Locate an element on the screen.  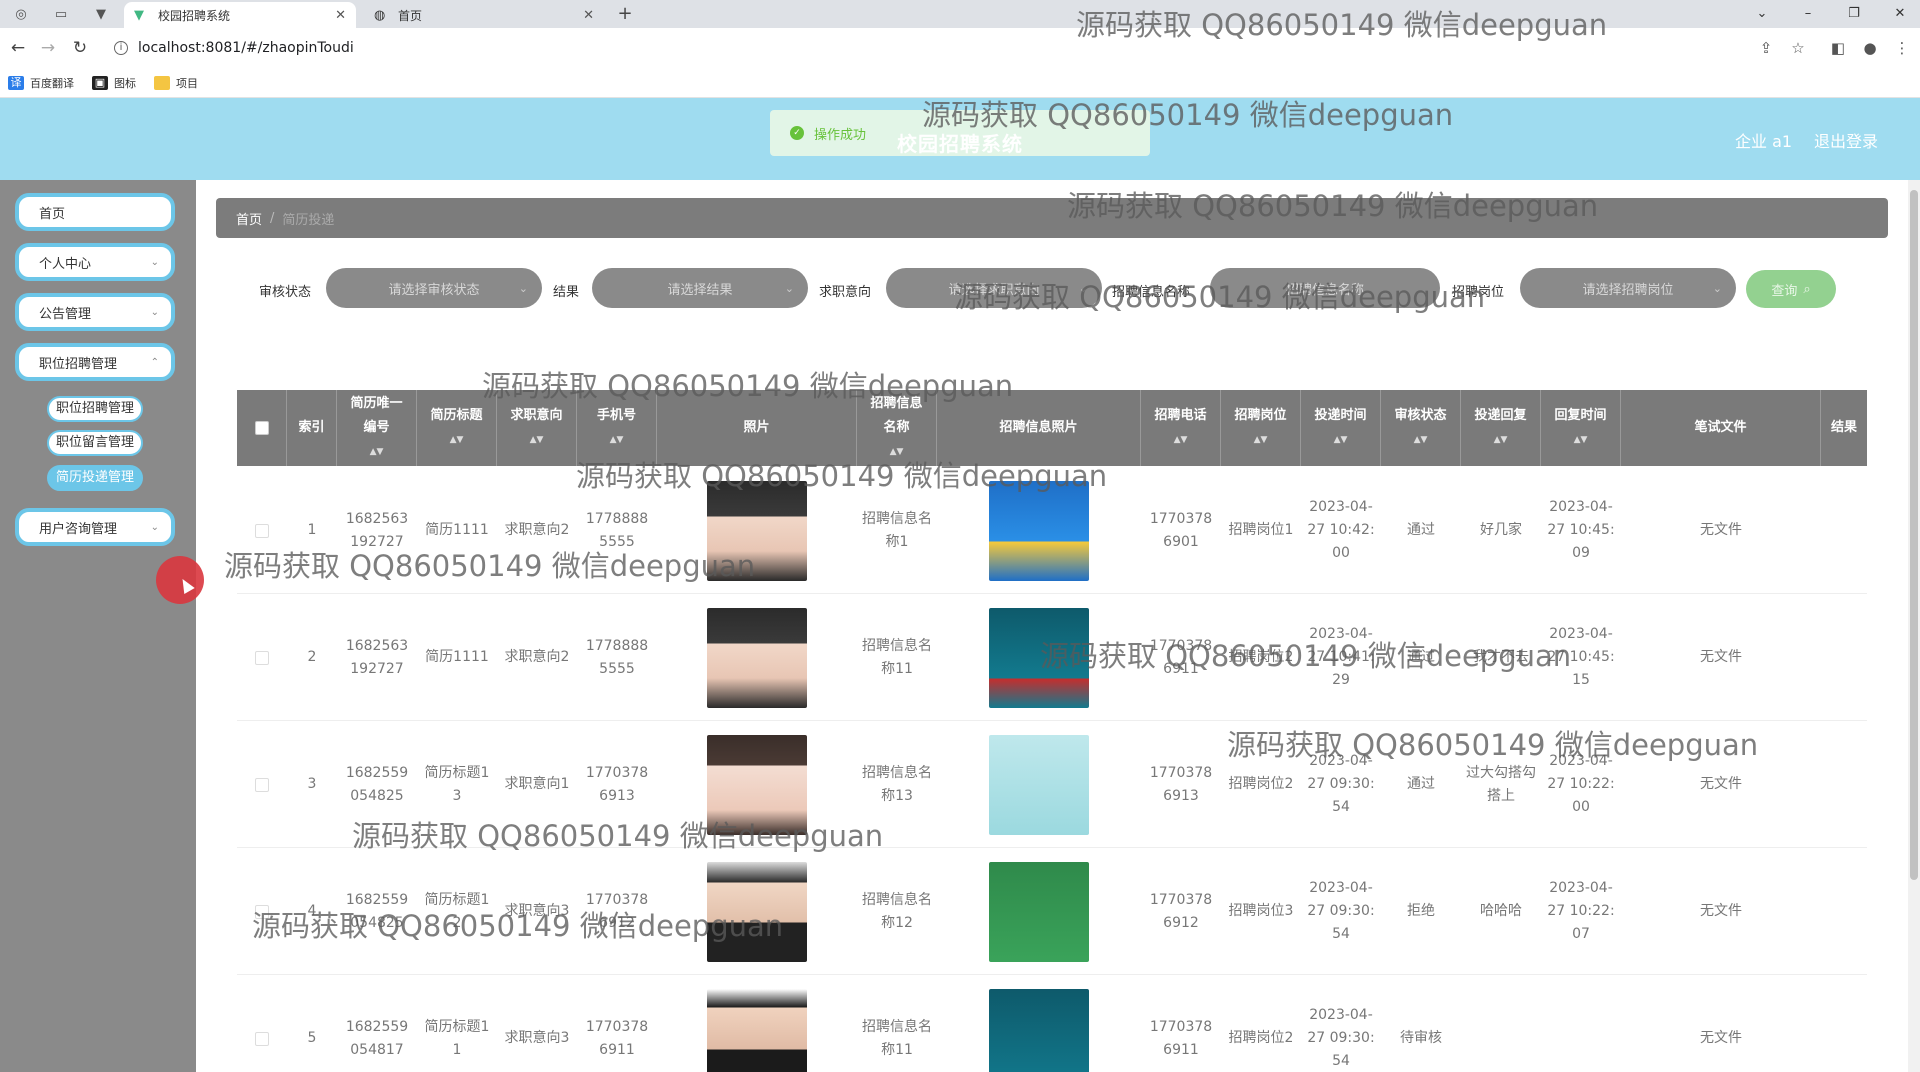
select-all-checkbox is located at coordinates (261, 428).